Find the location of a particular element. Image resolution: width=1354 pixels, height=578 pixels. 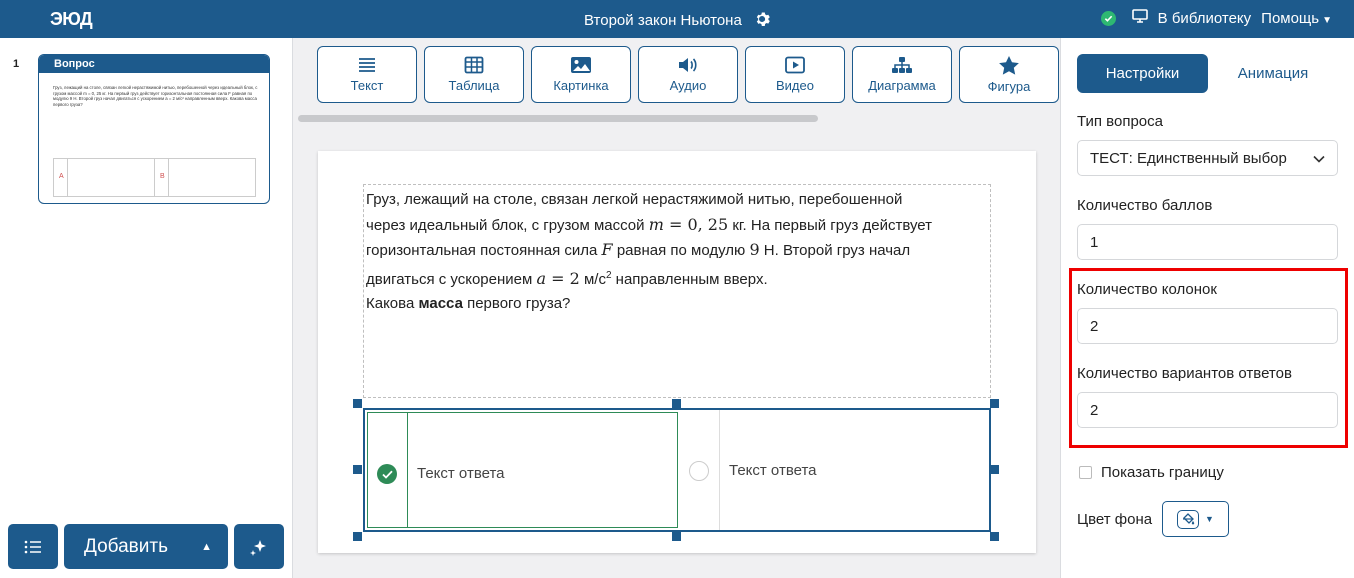

insert-text-button: Текст is located at coordinates (367, 74).